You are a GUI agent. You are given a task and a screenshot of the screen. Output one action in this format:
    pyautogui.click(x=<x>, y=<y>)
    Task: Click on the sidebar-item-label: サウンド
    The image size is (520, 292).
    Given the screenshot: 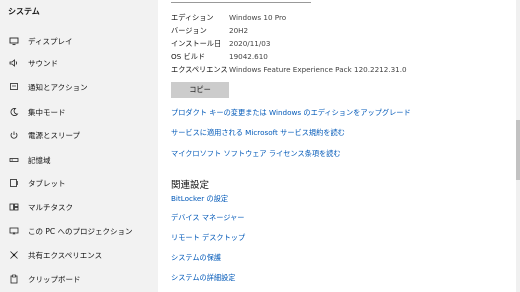 What is the action you would take?
    pyautogui.click(x=43, y=63)
    